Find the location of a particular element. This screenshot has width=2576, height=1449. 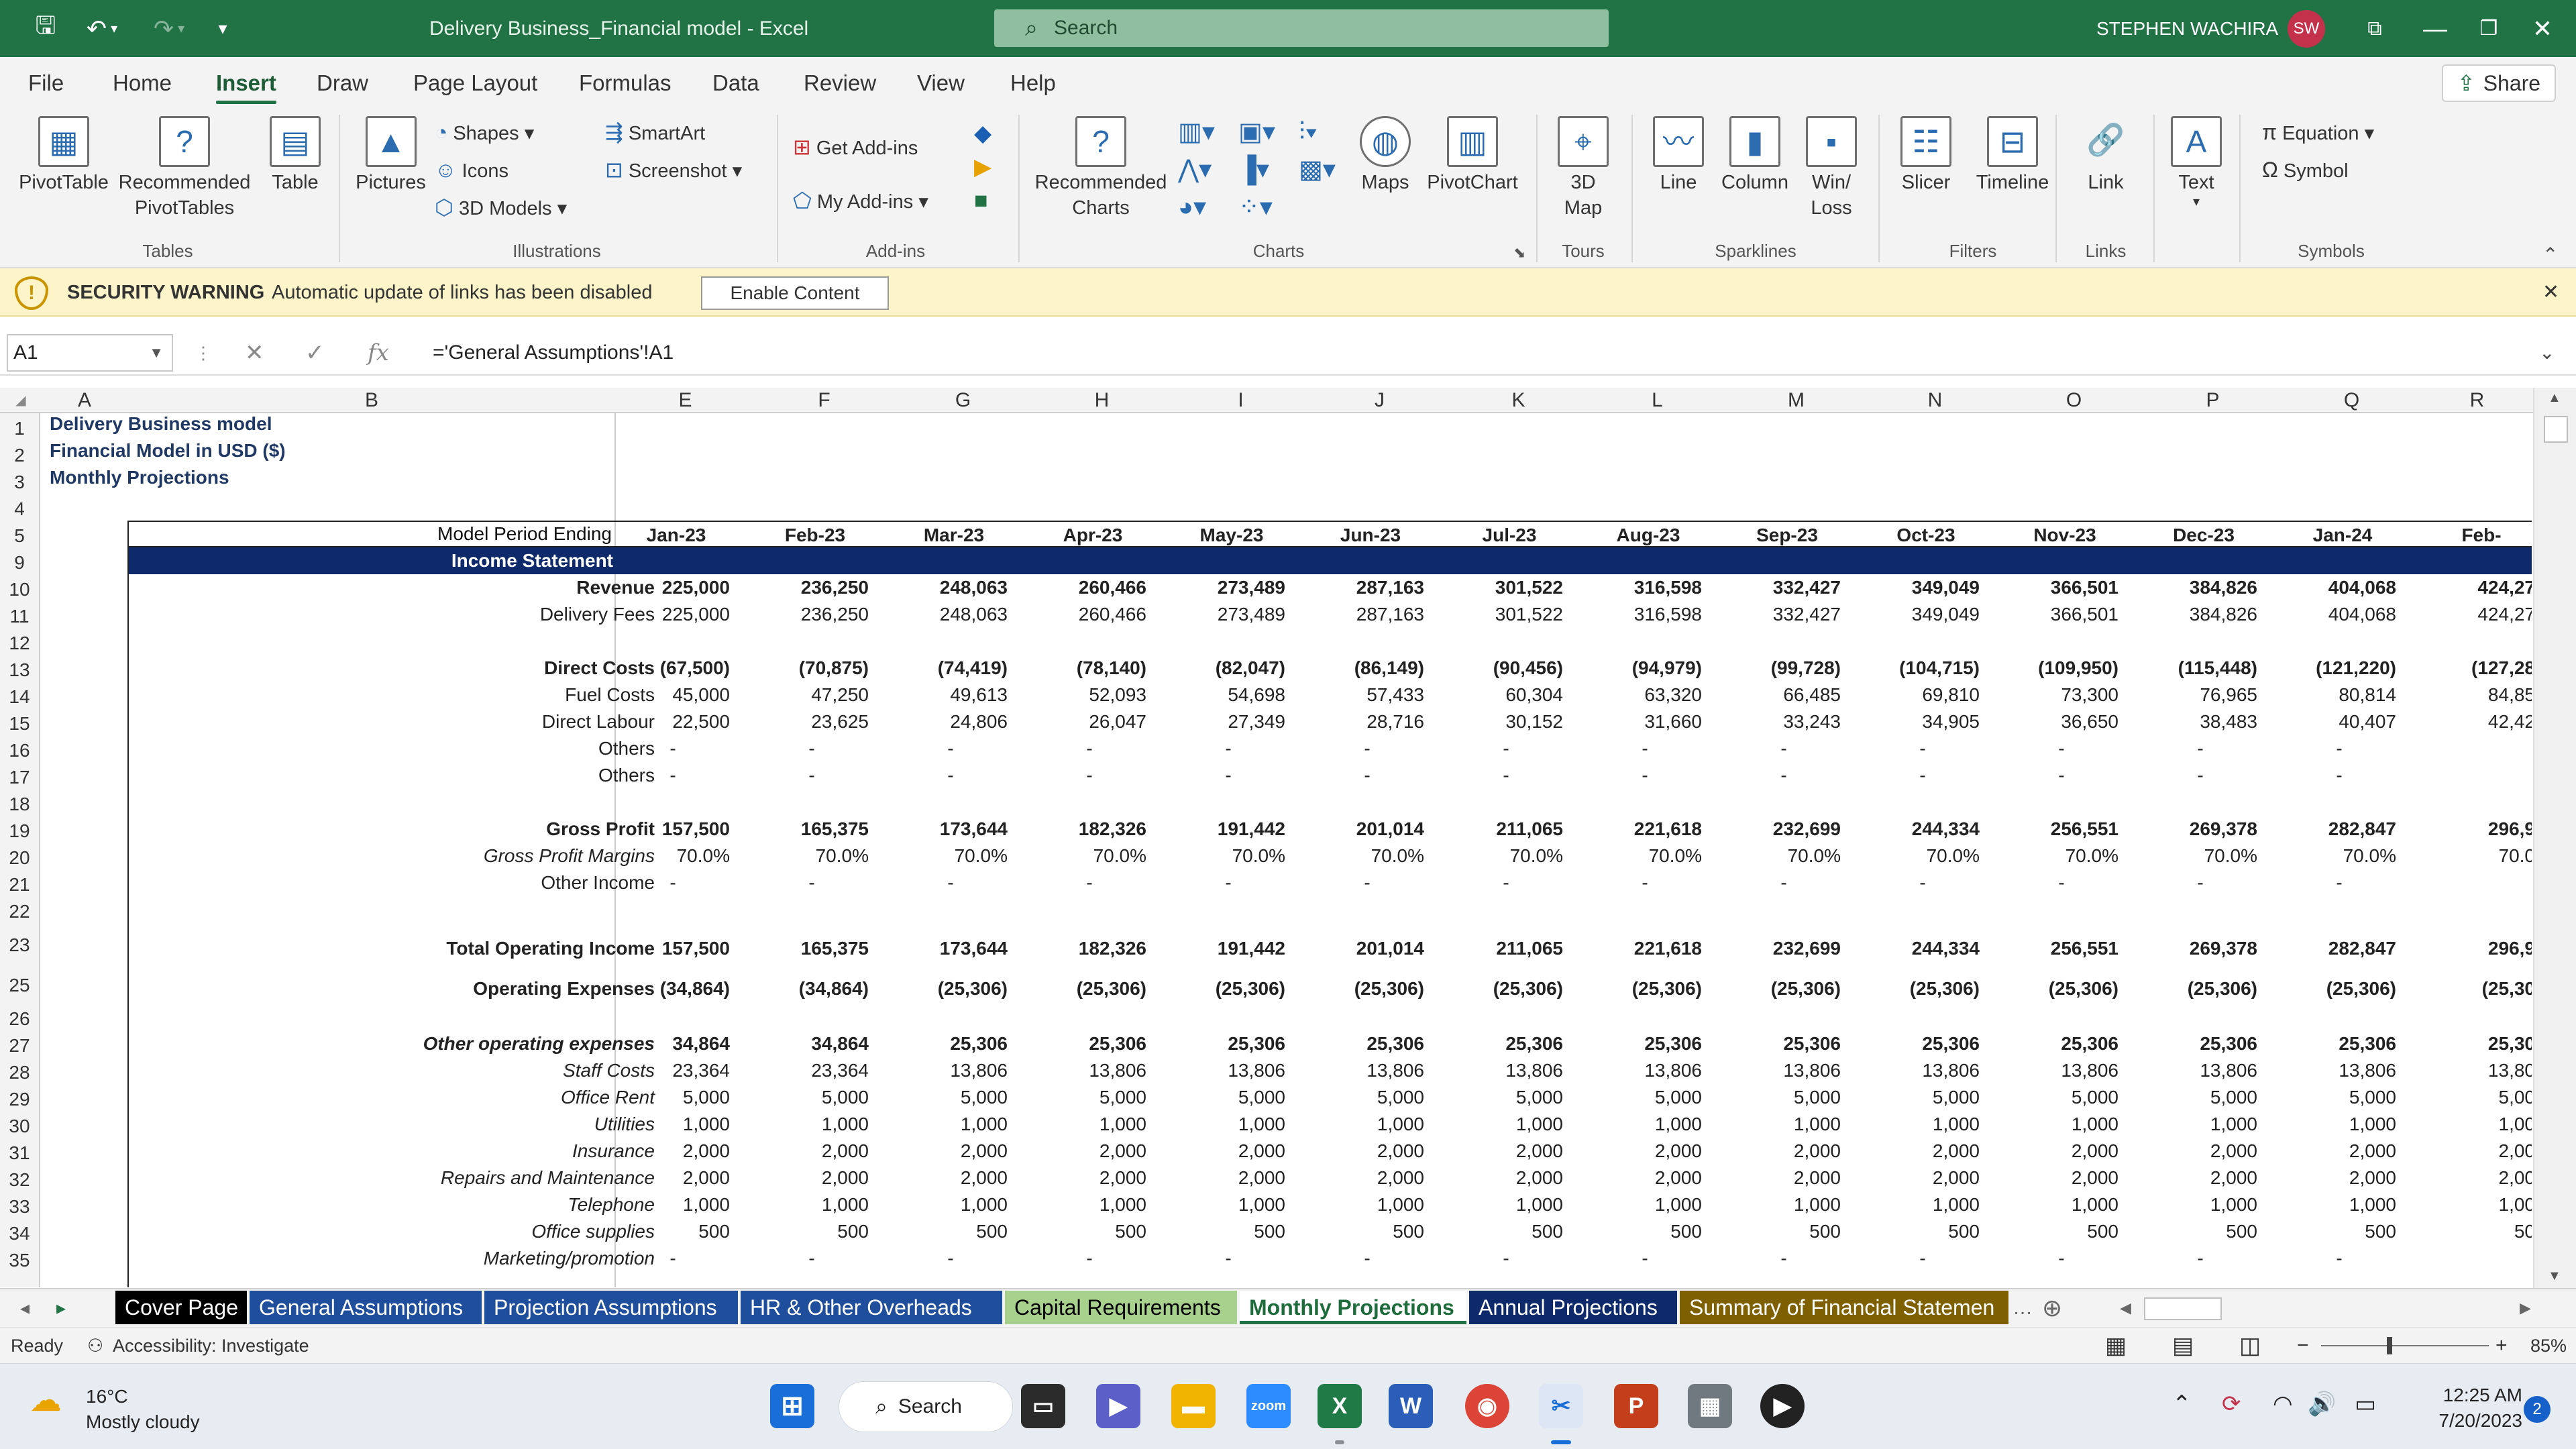

hscroll-right-icon: ▶ is located at coordinates (2525, 1308).